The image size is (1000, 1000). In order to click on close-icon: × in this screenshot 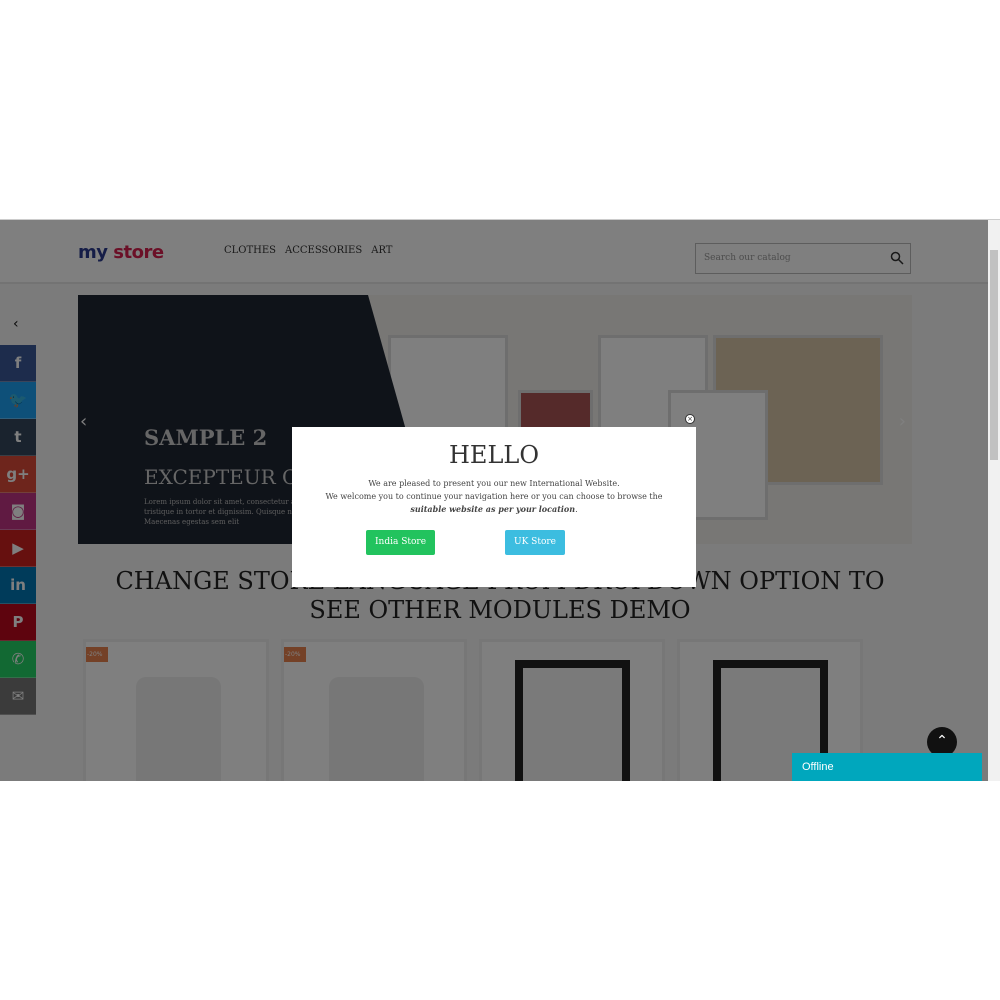, I will do `click(690, 419)`.